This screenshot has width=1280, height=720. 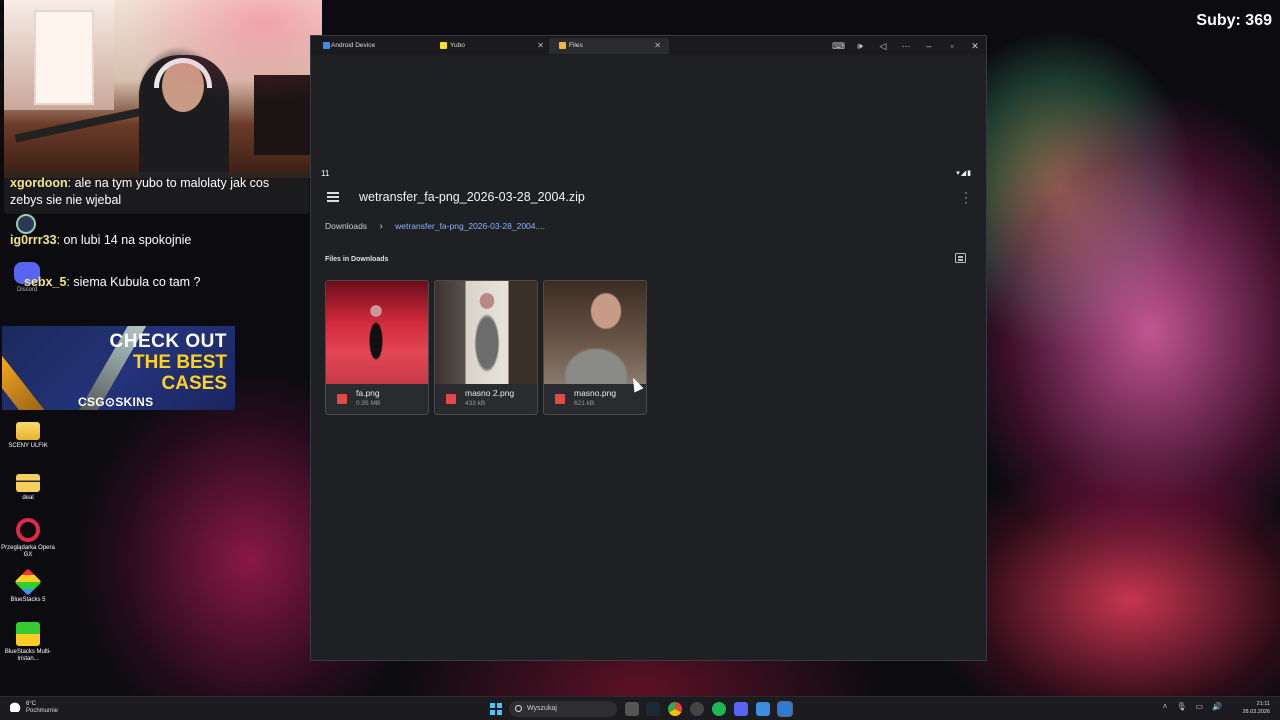 What do you see at coordinates (964, 173) in the screenshot?
I see `status-icons: ▾◢▮` at bounding box center [964, 173].